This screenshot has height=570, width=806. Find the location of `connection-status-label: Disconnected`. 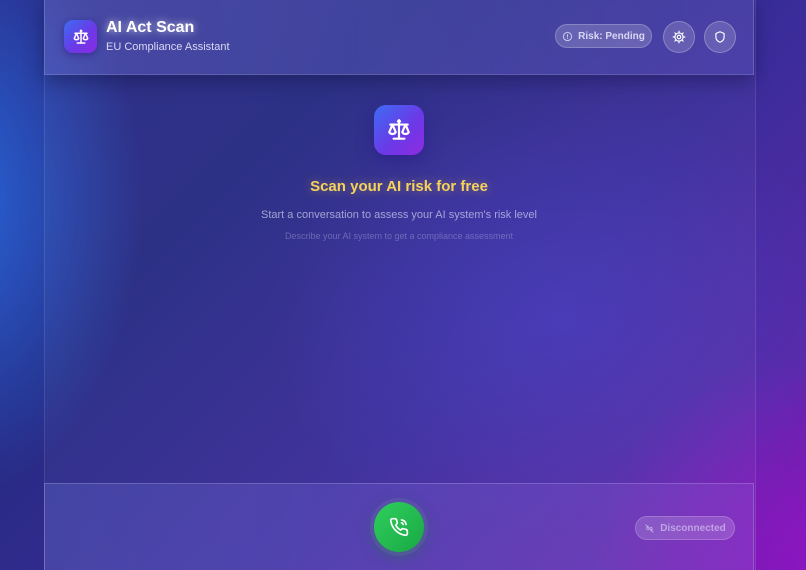

connection-status-label: Disconnected is located at coordinates (693, 528).